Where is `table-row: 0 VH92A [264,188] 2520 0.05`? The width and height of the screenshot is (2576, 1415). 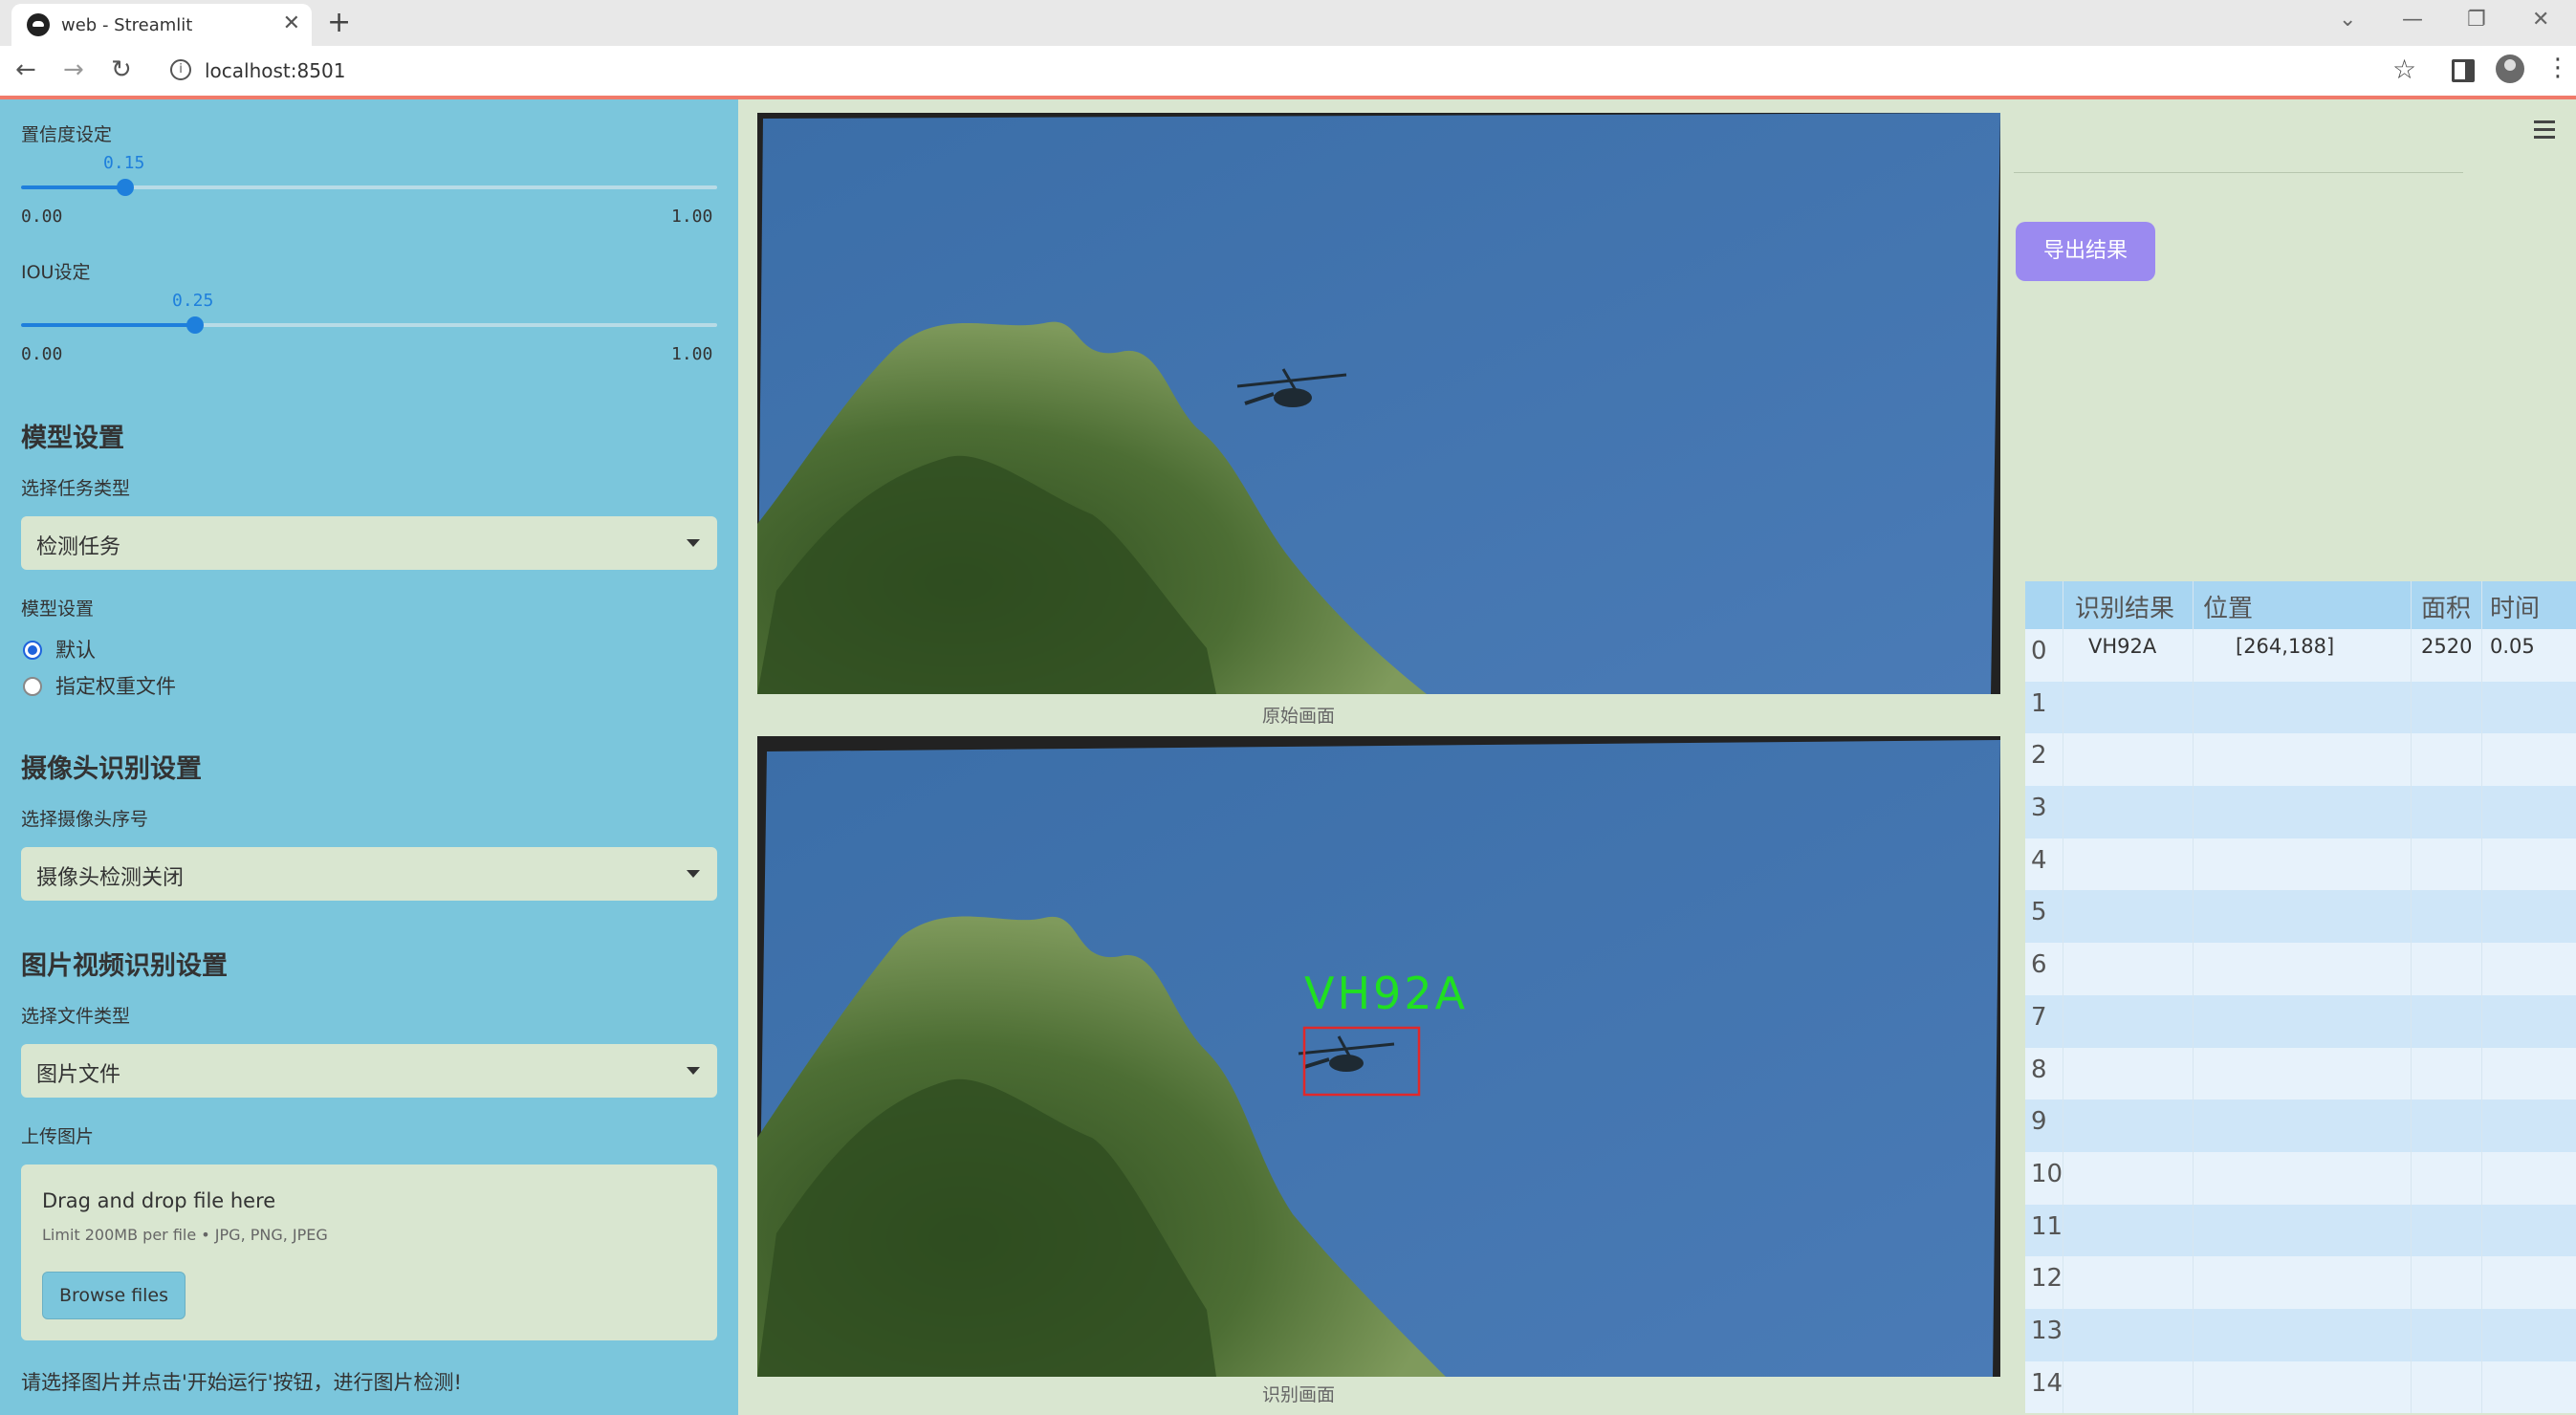 table-row: 0 VH92A [264,188] 2520 0.05 is located at coordinates (2300, 655).